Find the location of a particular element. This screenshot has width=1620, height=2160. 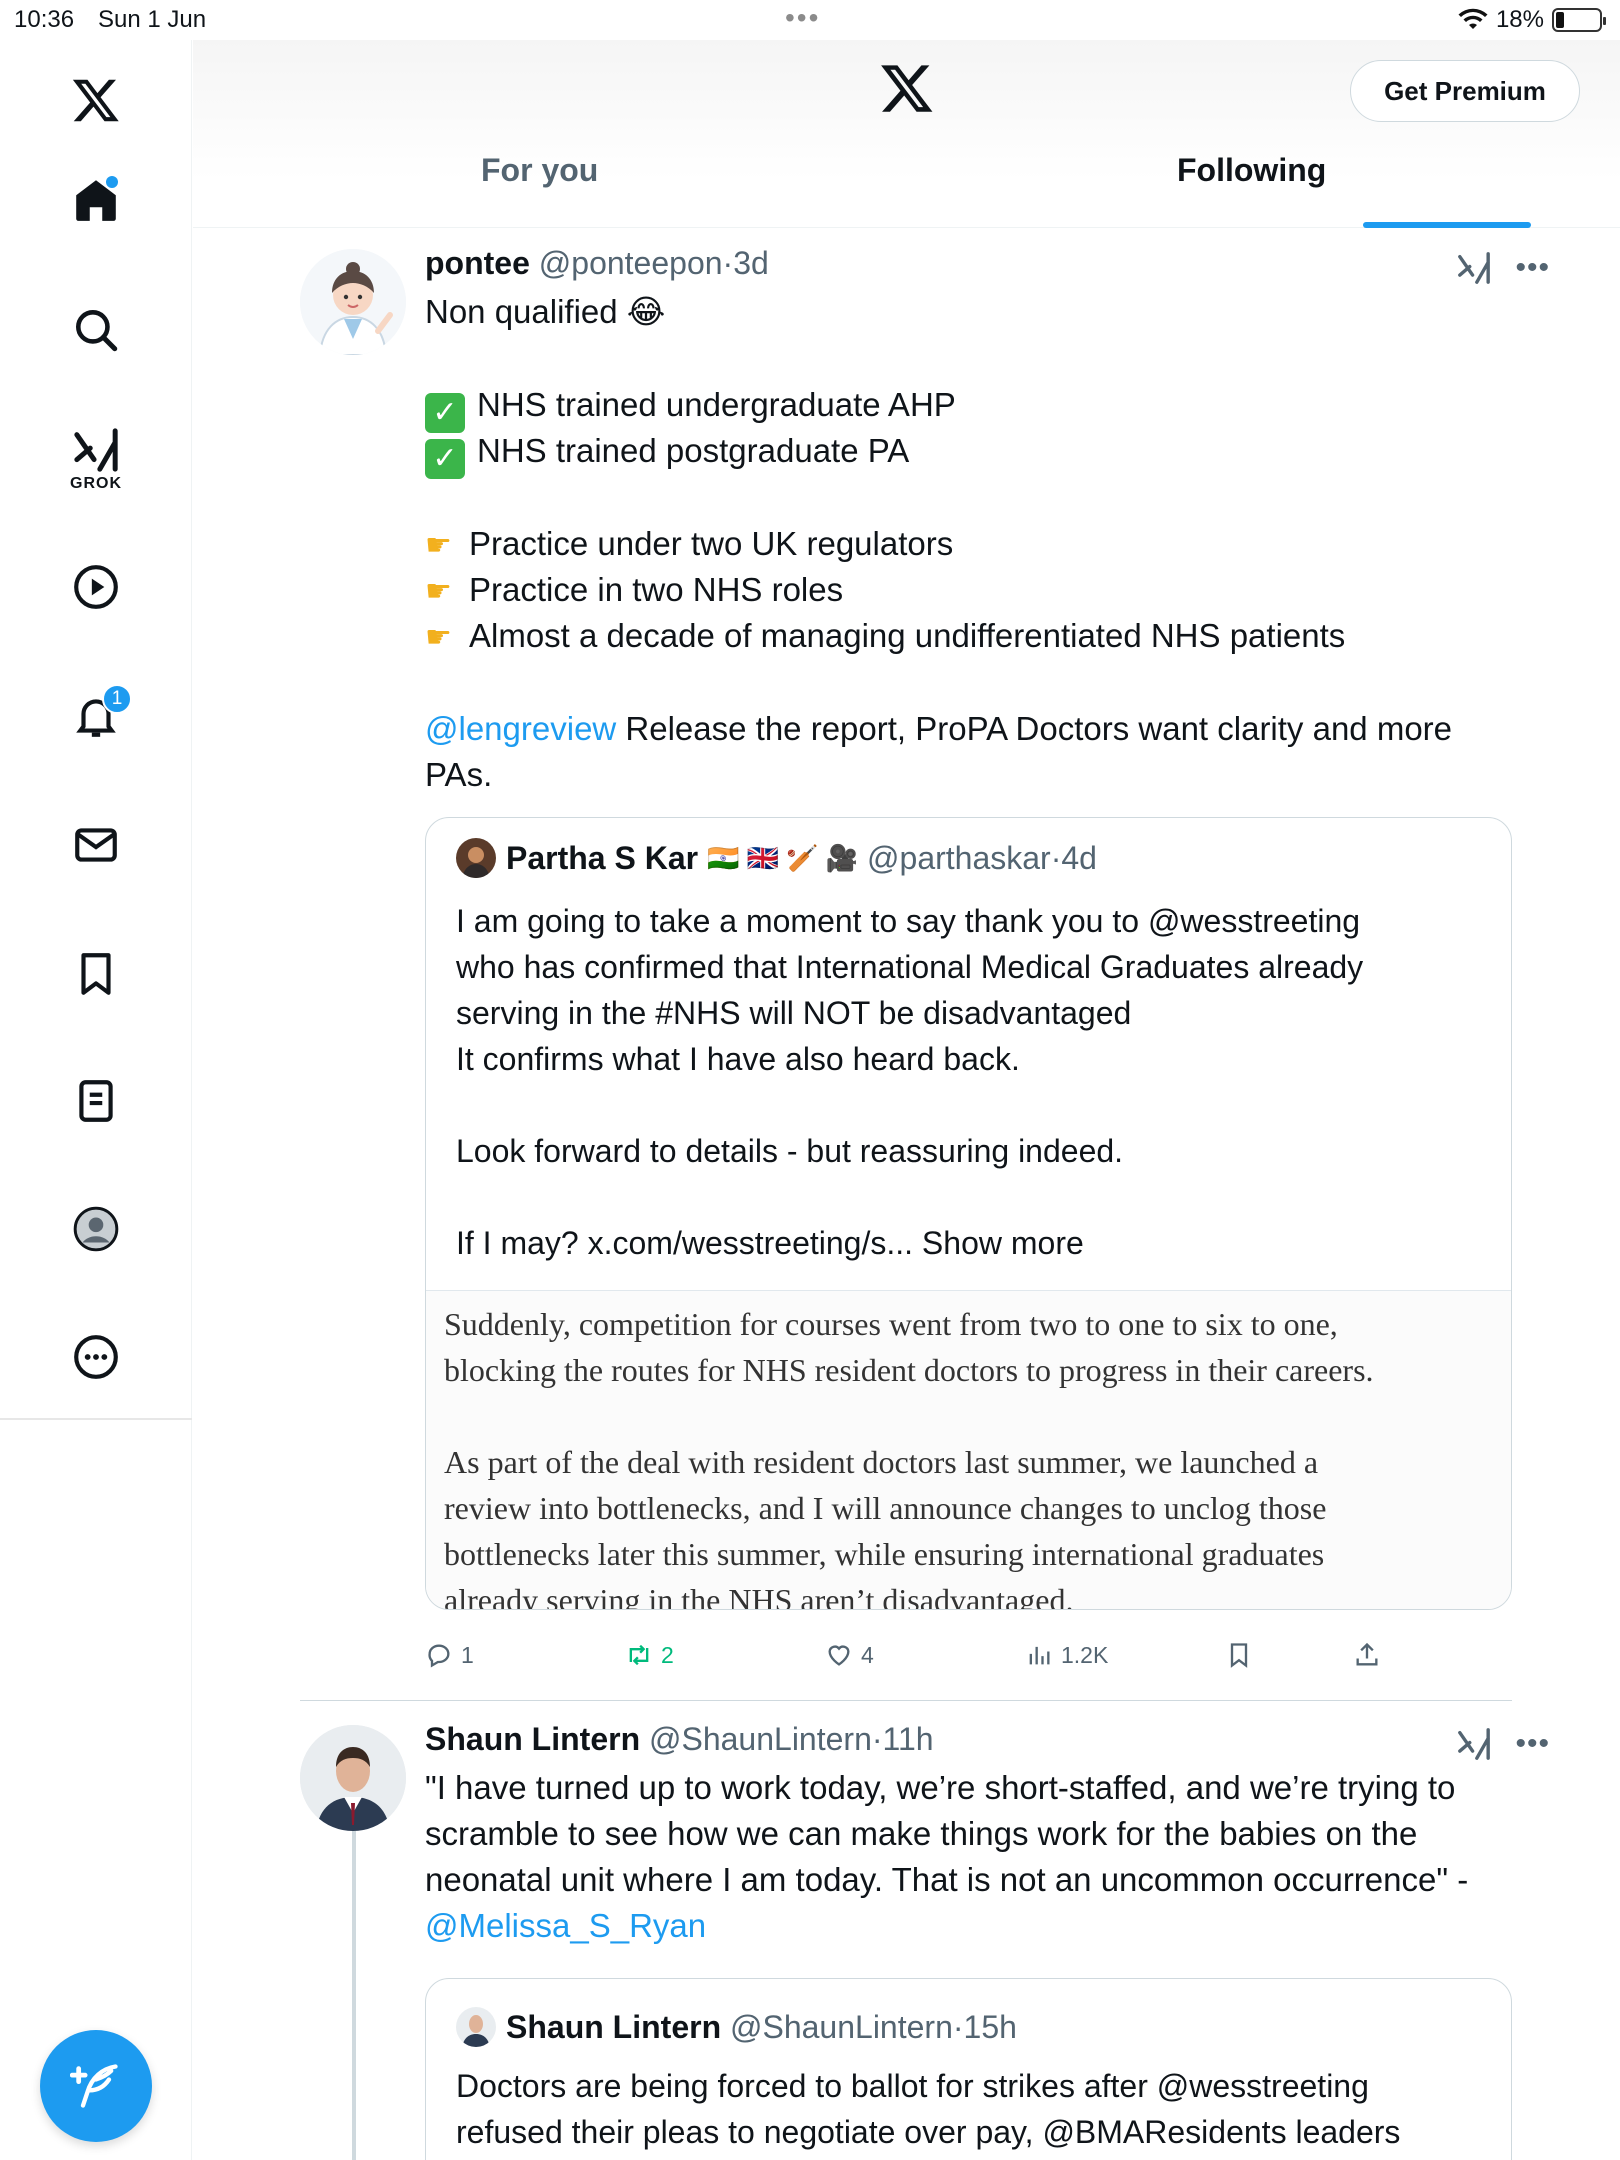

repost-icon is located at coordinates (639, 1655).